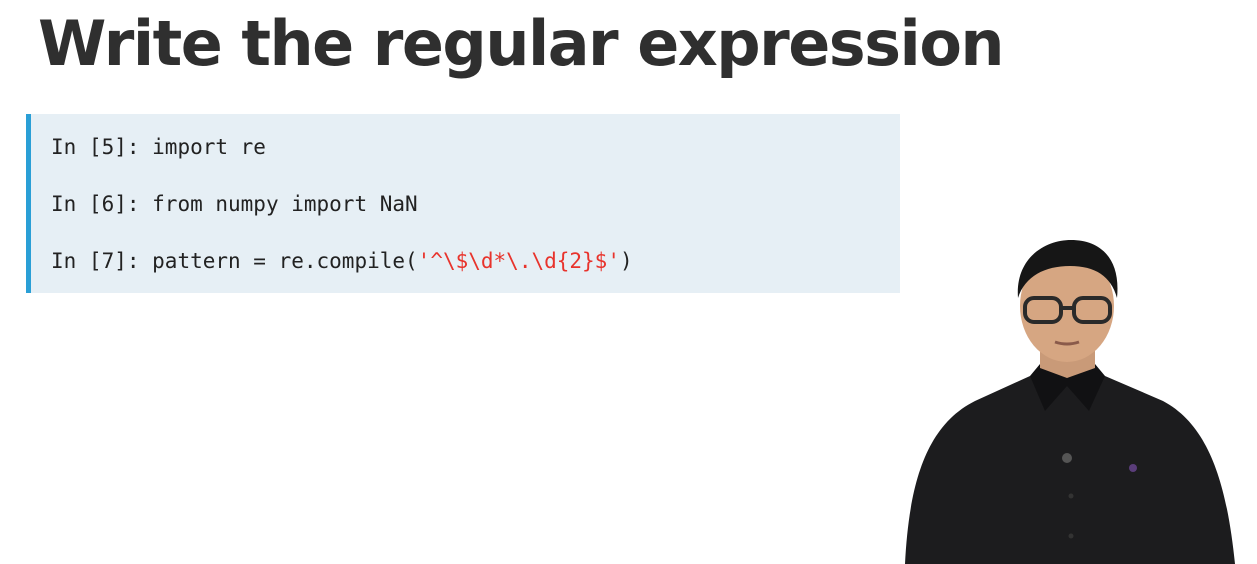 The width and height of the screenshot is (1257, 564). I want to click on slide-title: Write the regular expression, so click(521, 43).